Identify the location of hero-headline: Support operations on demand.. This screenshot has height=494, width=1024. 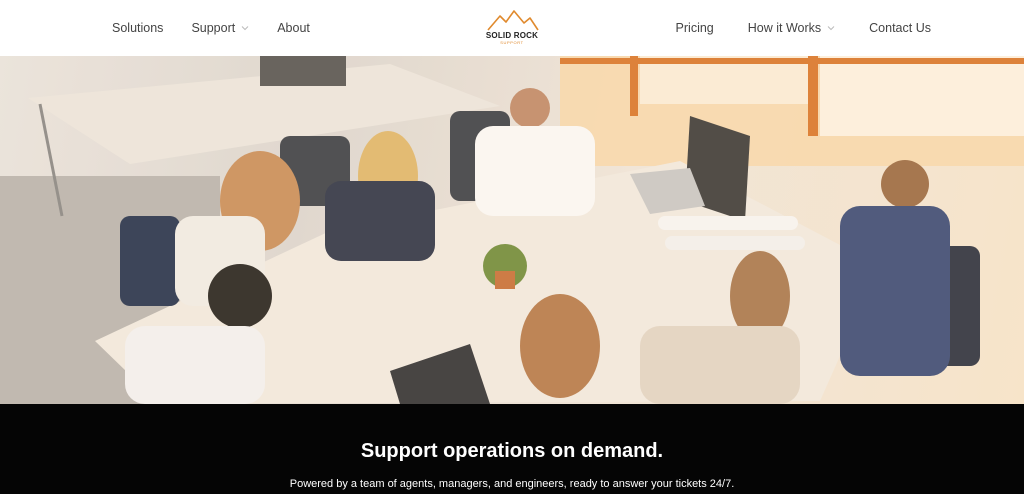
(512, 451).